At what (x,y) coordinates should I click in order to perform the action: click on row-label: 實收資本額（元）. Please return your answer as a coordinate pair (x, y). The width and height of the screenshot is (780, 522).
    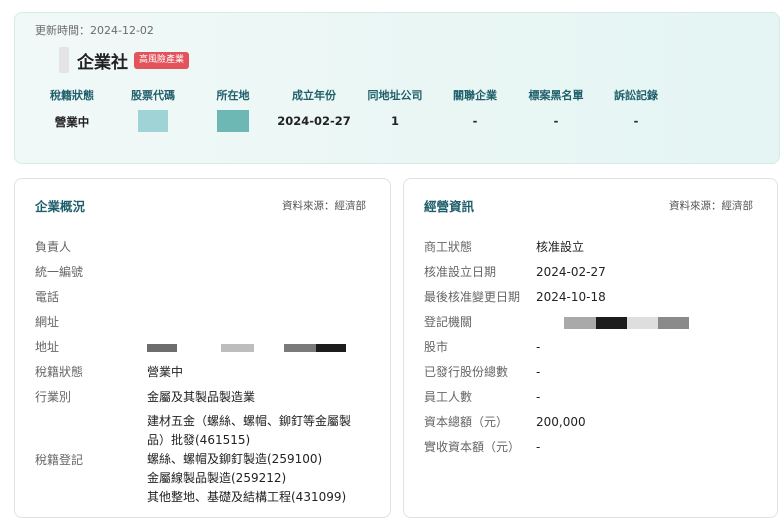
    Looking at the image, I should click on (472, 447).